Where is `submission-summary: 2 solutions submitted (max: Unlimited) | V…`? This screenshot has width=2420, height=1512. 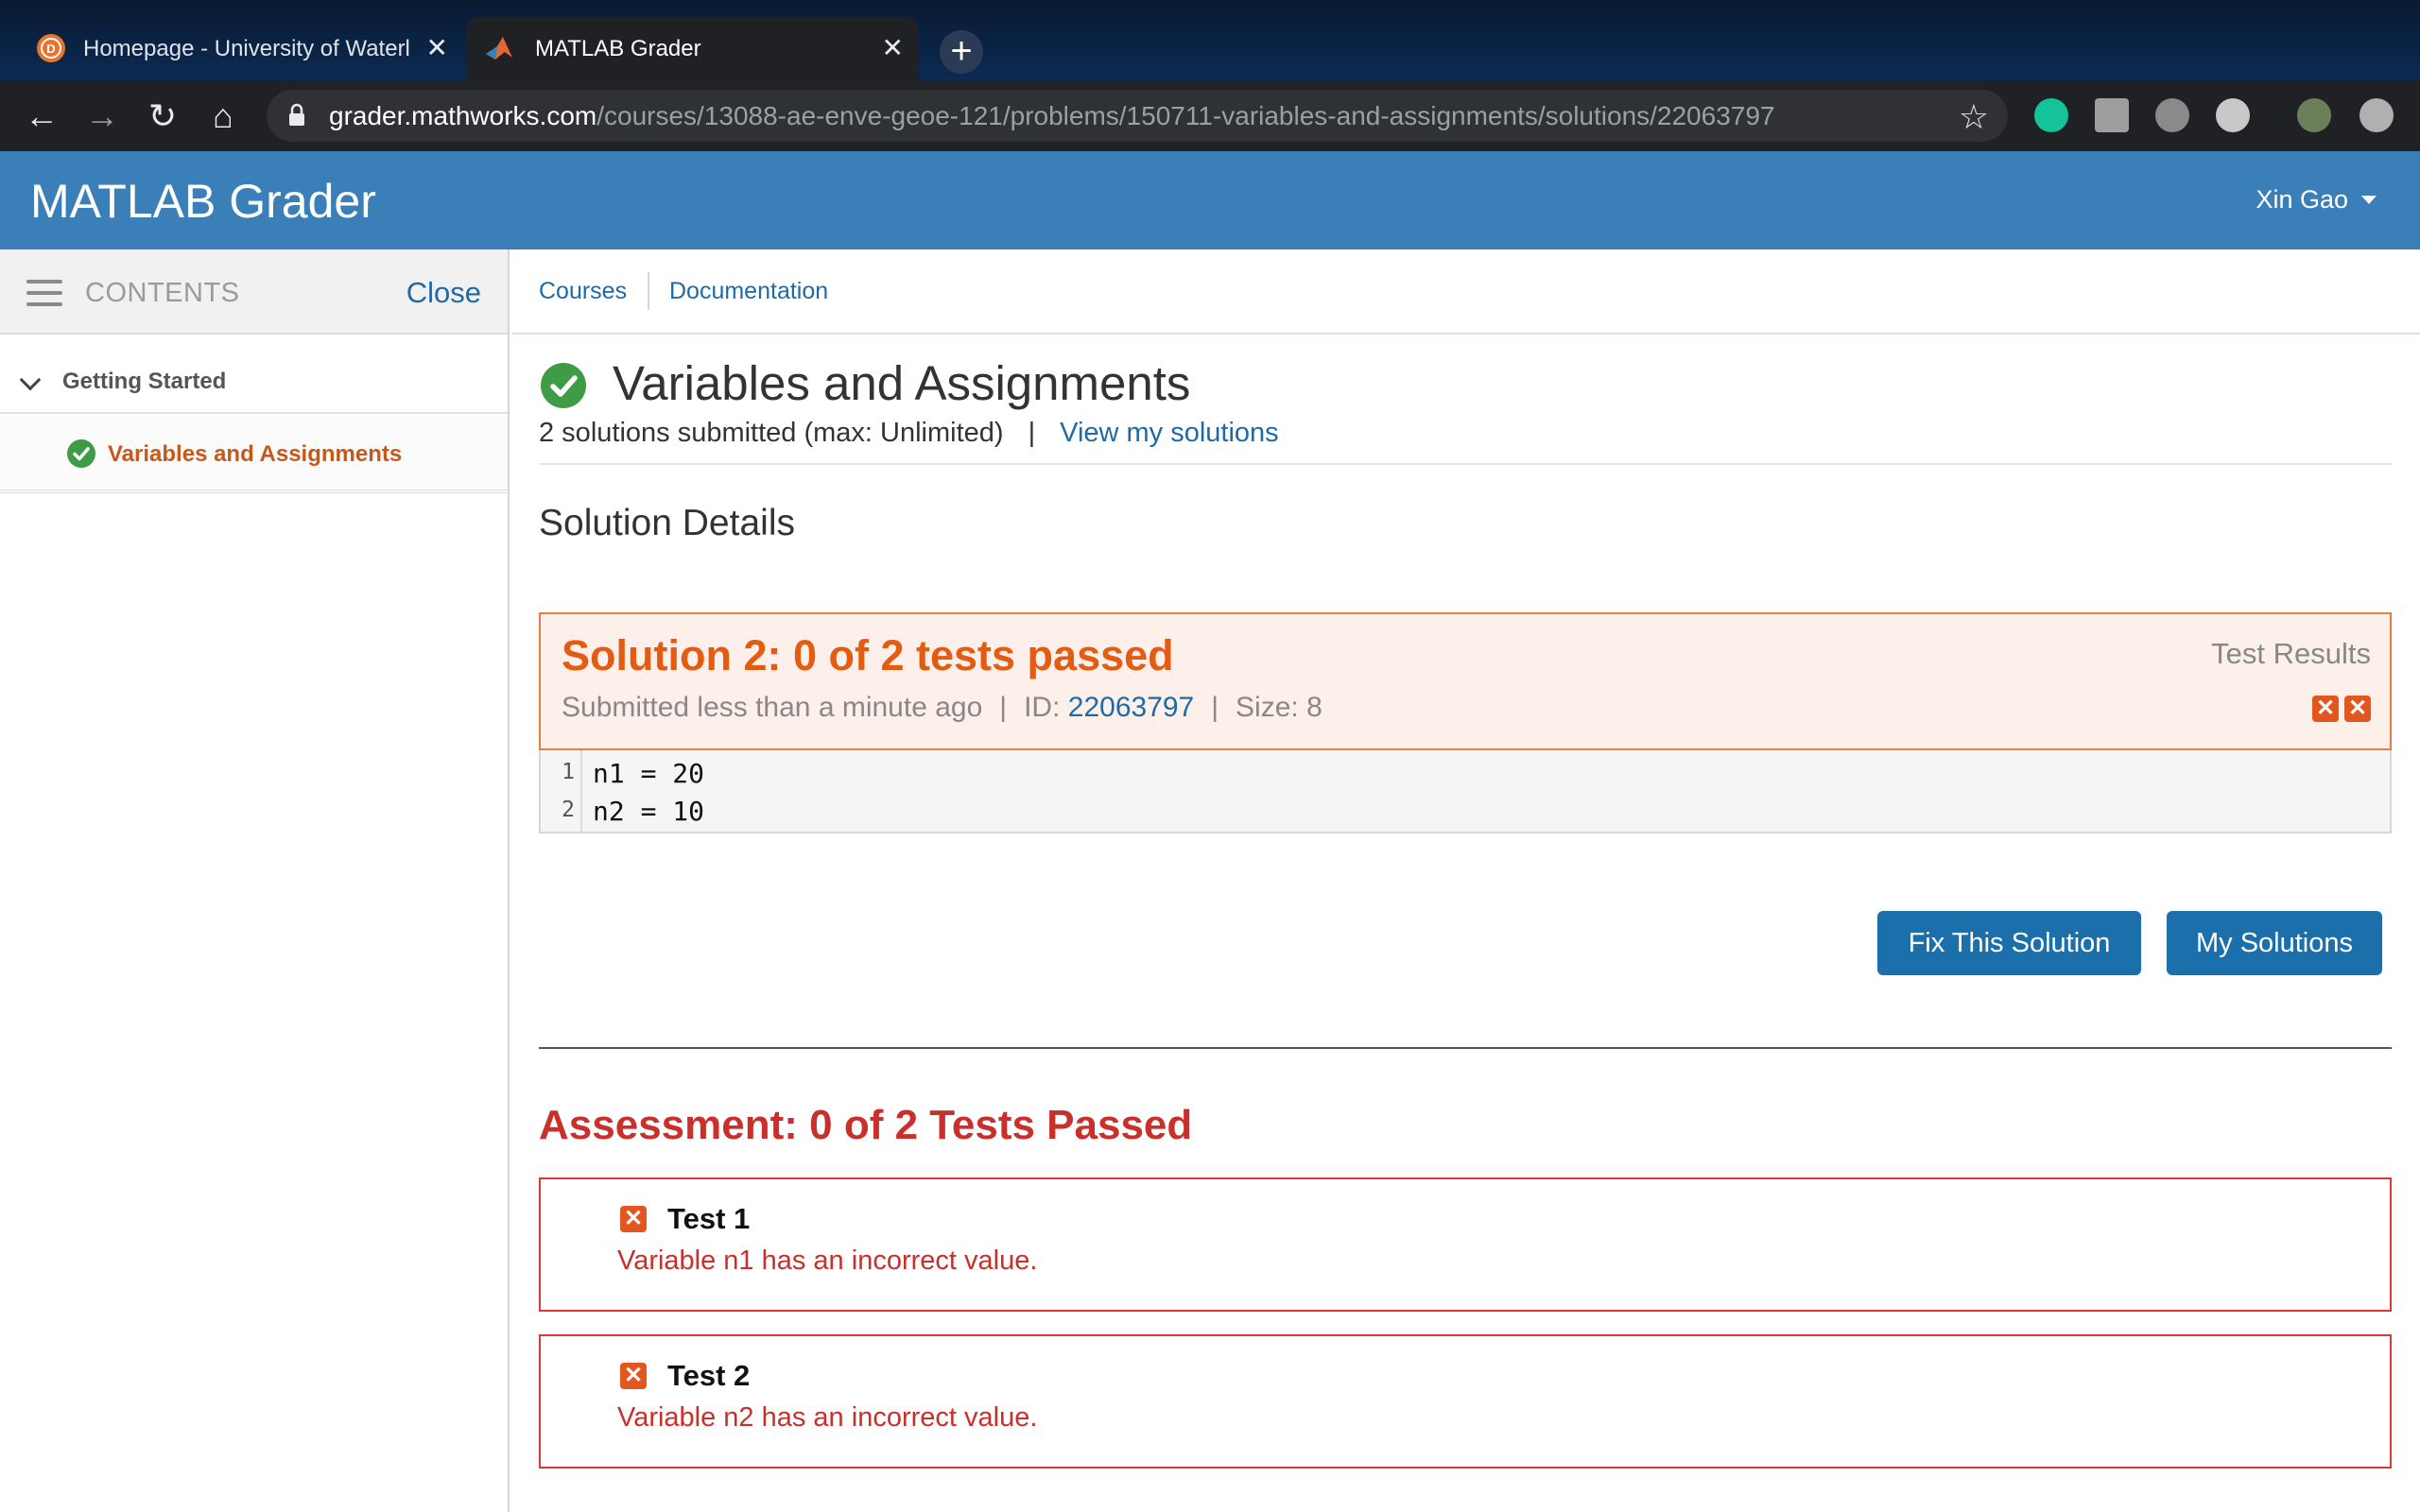
submission-summary: 2 solutions submitted (max: Unlimited) | V… is located at coordinates (909, 433).